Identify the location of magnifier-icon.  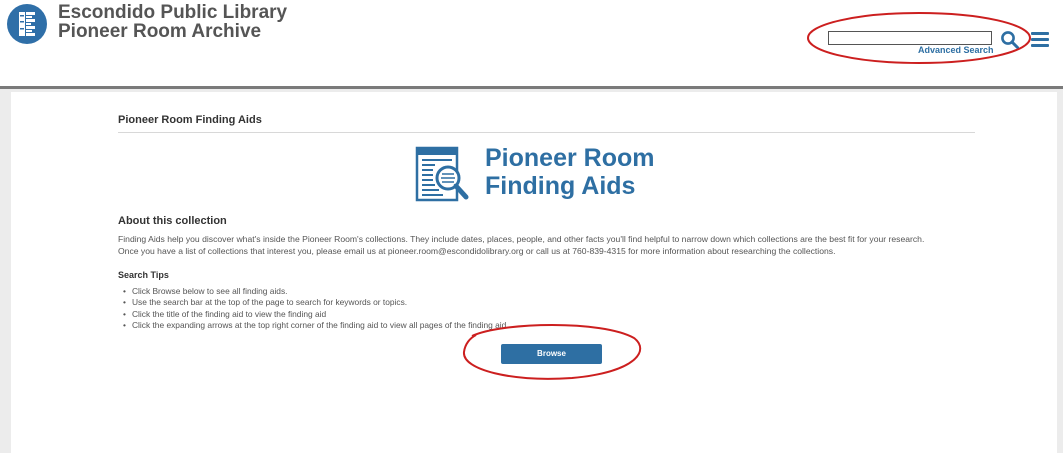
(1010, 40).